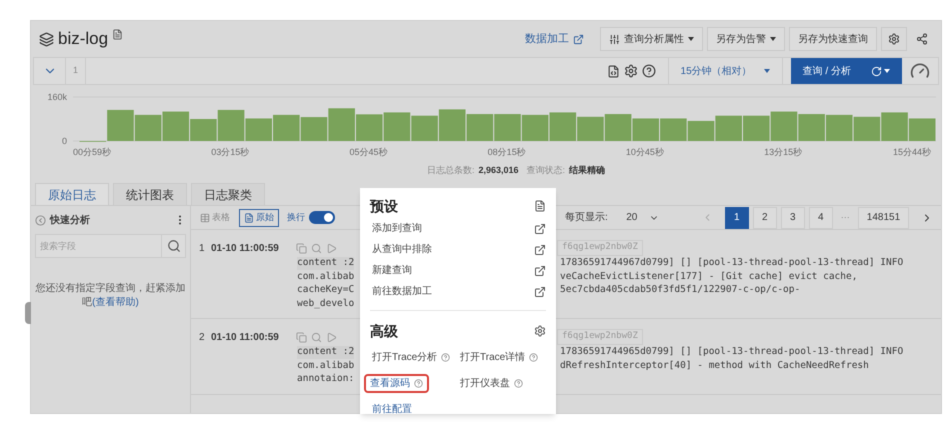 This screenshot has height=424, width=950. I want to click on summary-value: 2,963,016, so click(498, 171).